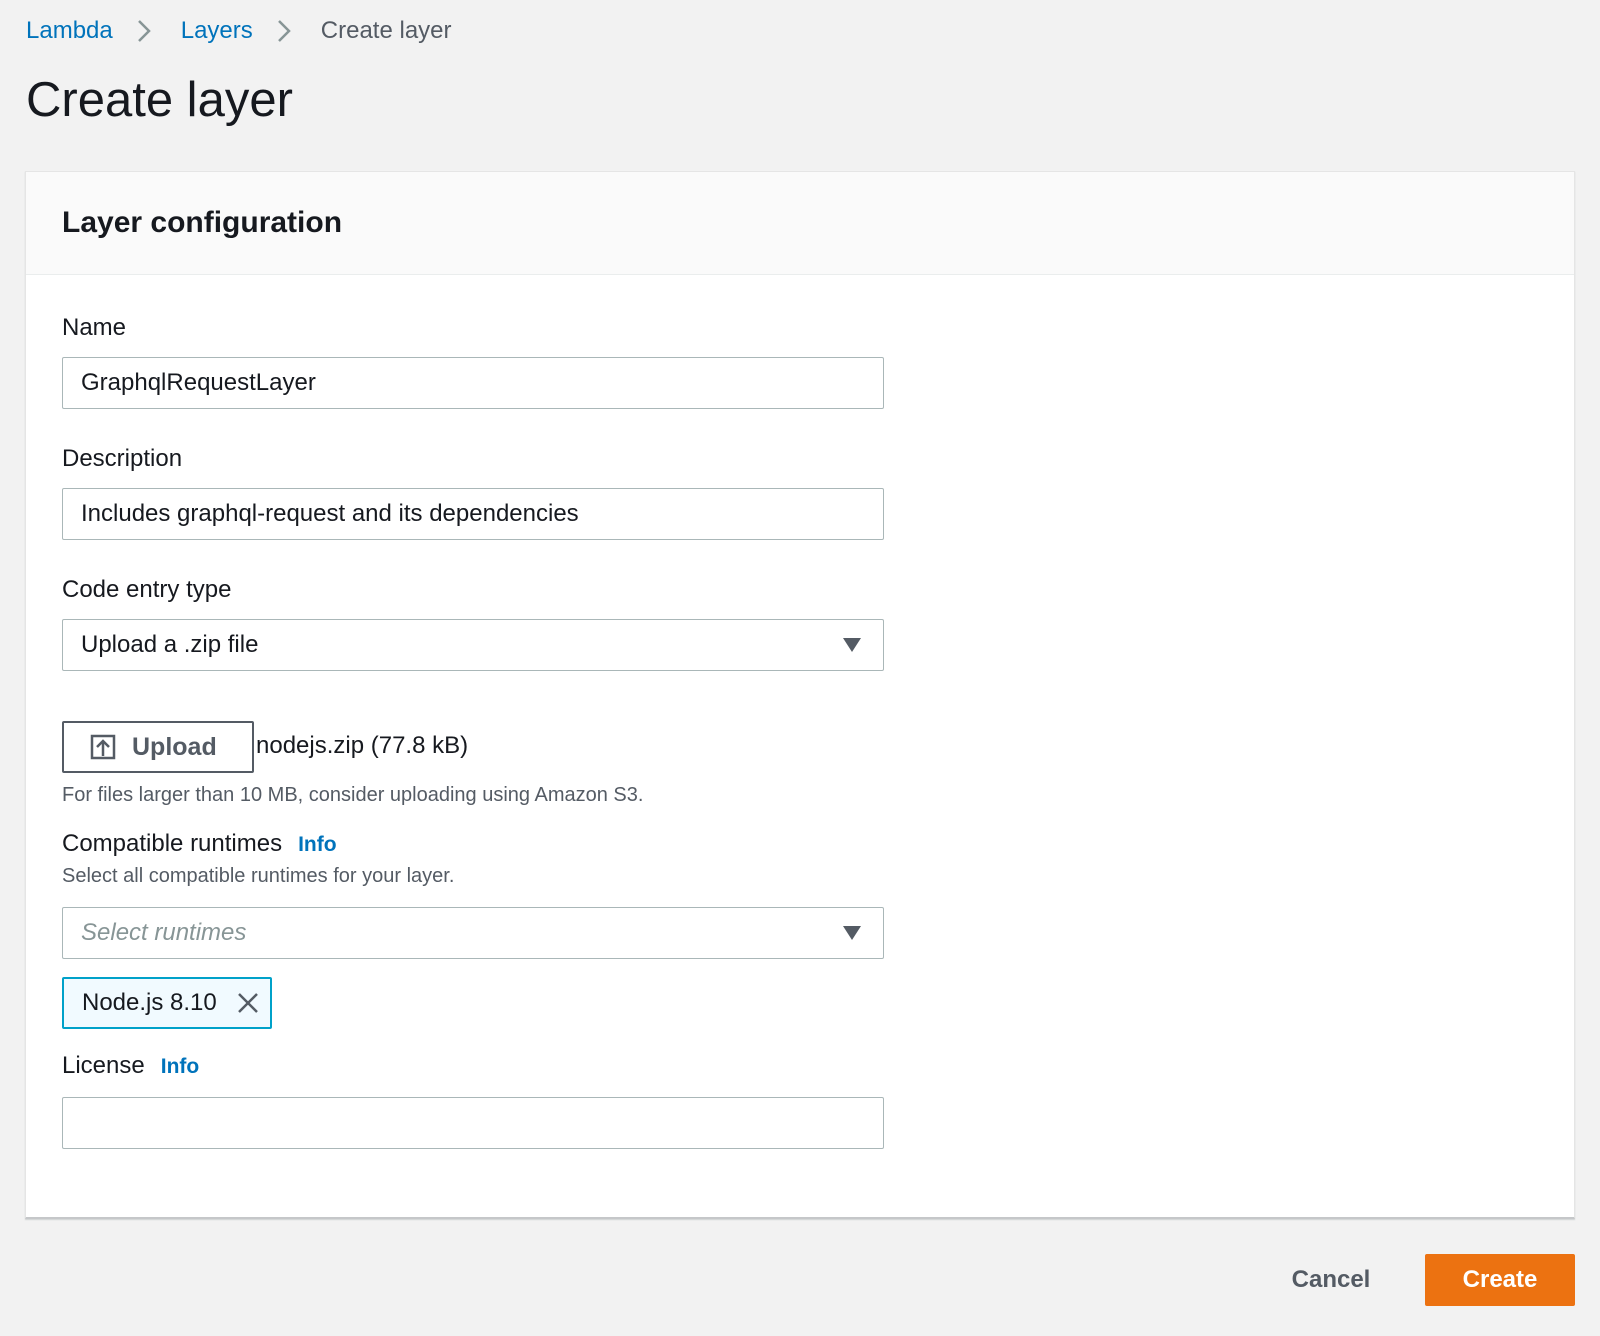  I want to click on license-label-row: License Info, so click(130, 1066).